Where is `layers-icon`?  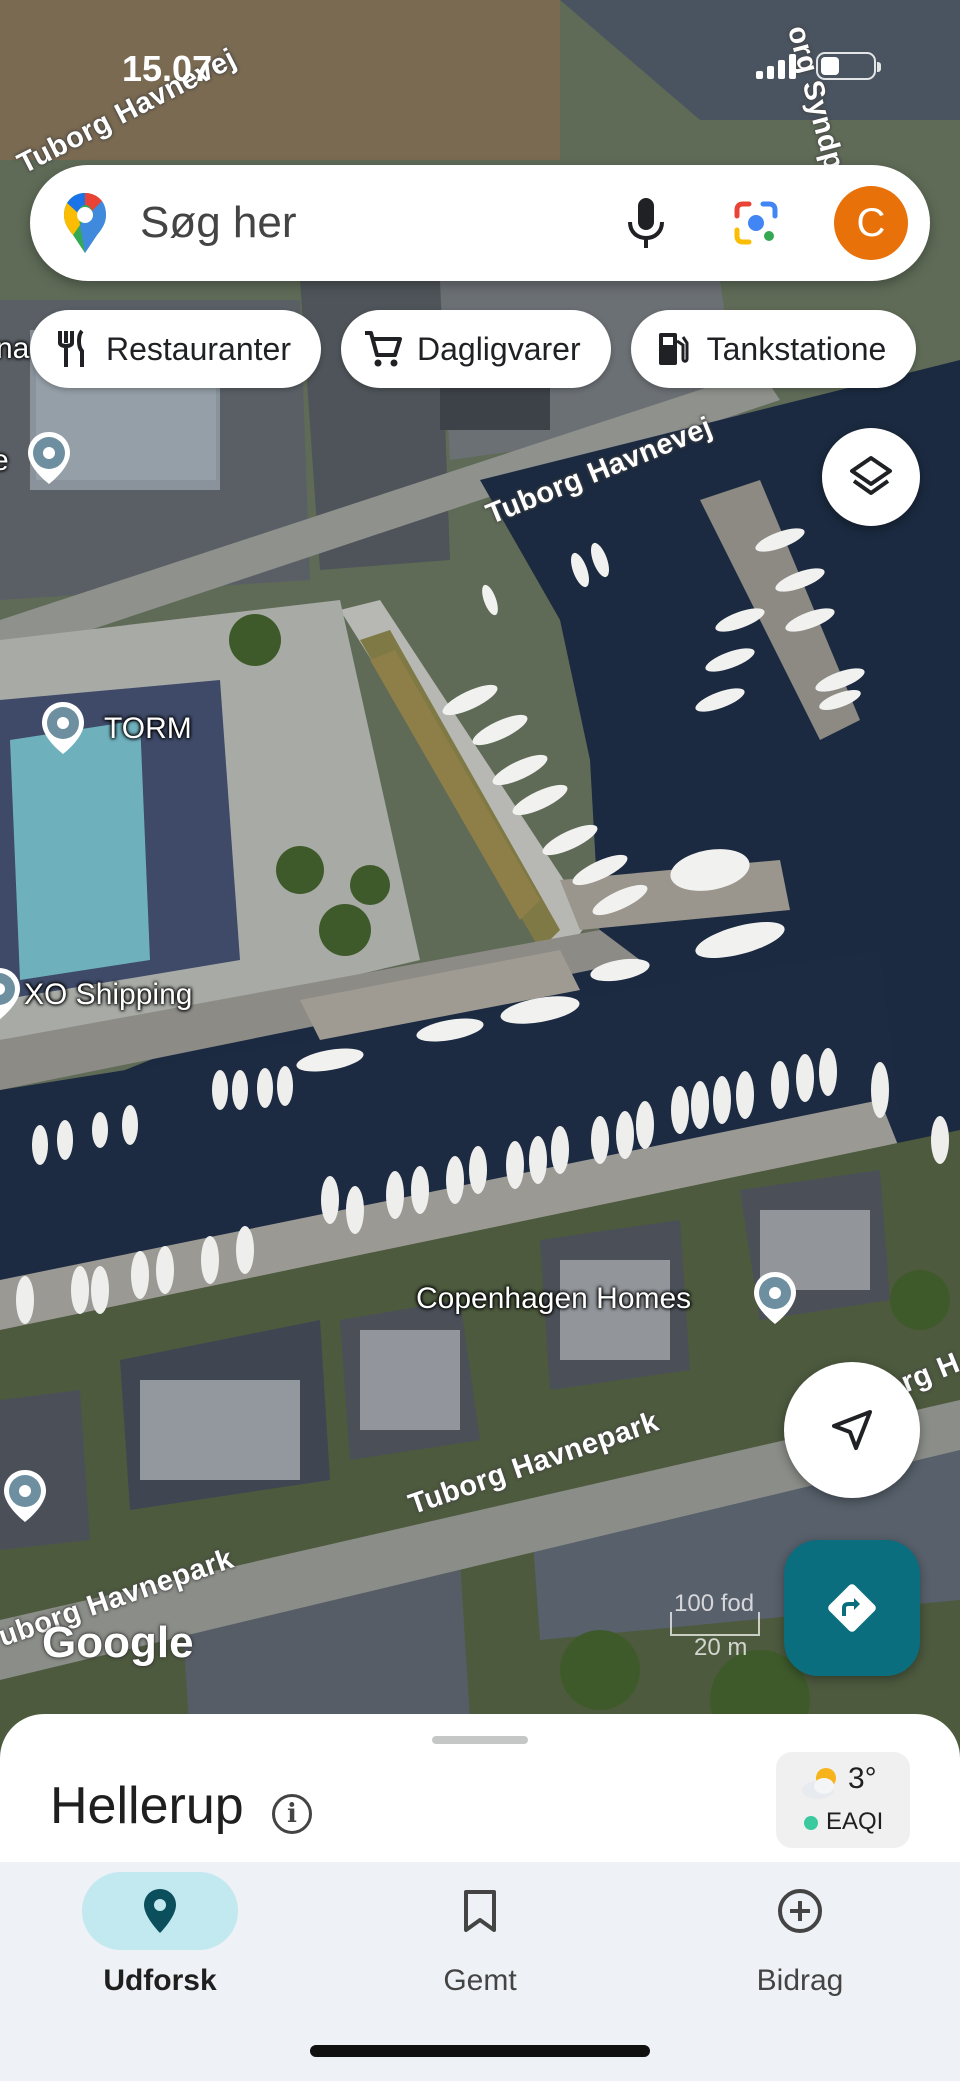
layers-icon is located at coordinates (871, 475).